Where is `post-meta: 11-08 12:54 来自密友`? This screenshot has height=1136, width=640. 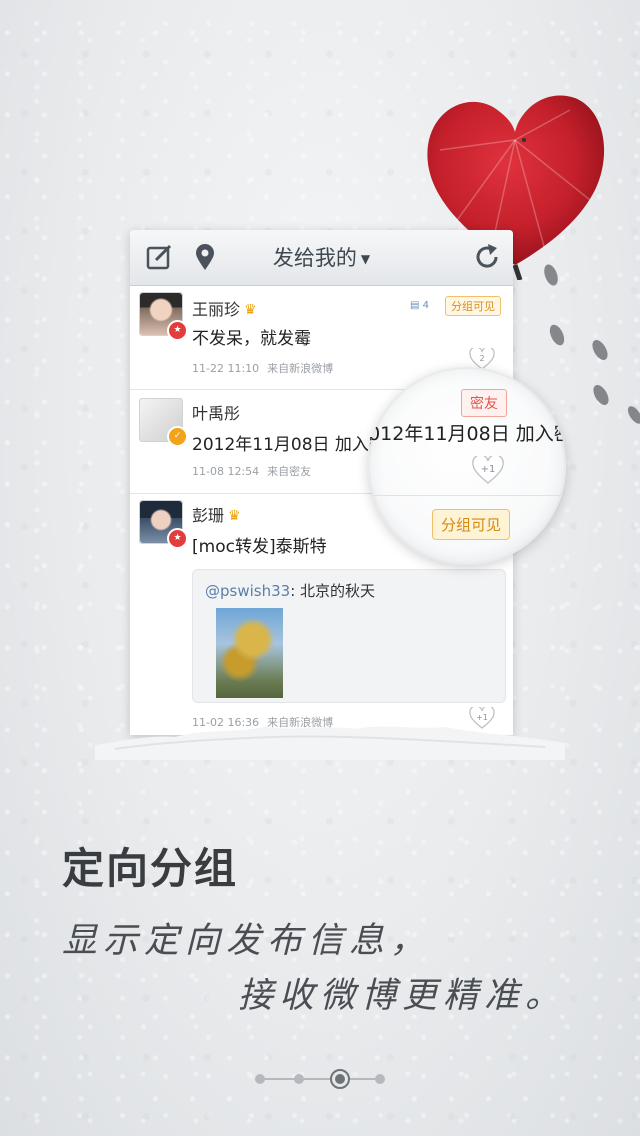 post-meta: 11-08 12:54 来自密友 is located at coordinates (251, 471).